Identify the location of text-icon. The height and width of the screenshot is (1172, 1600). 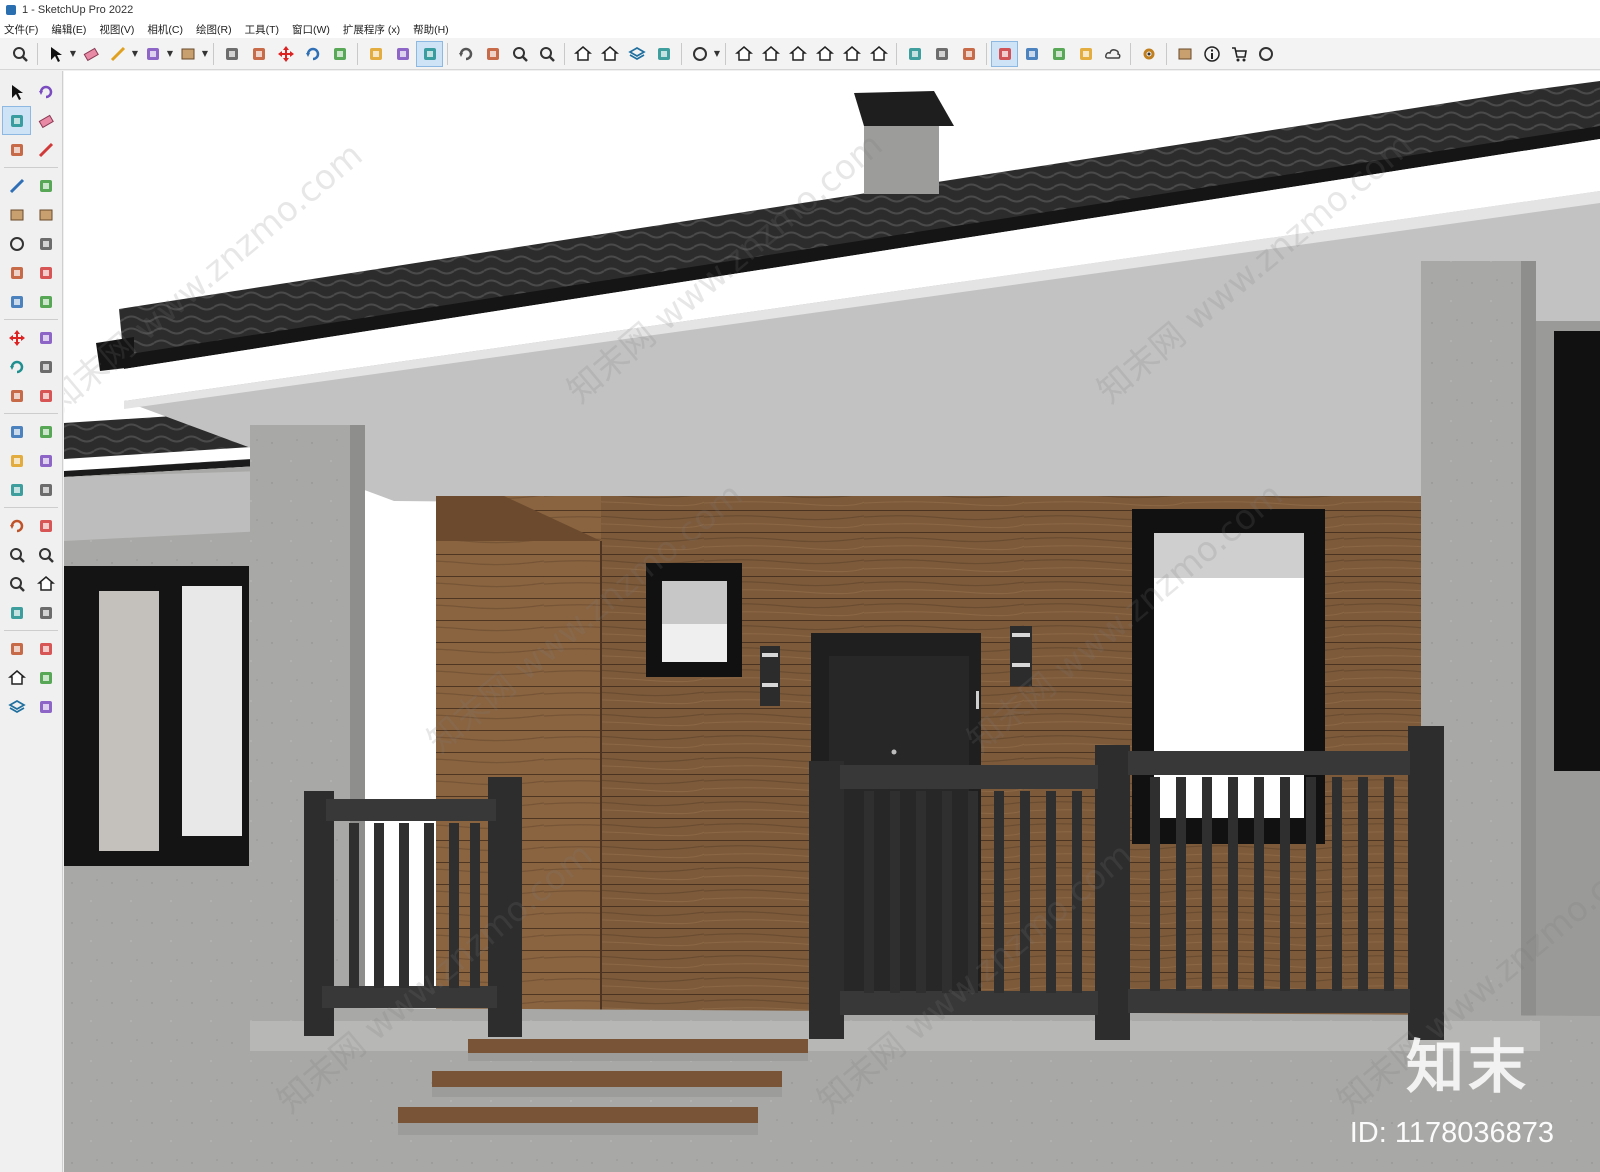
(45, 460).